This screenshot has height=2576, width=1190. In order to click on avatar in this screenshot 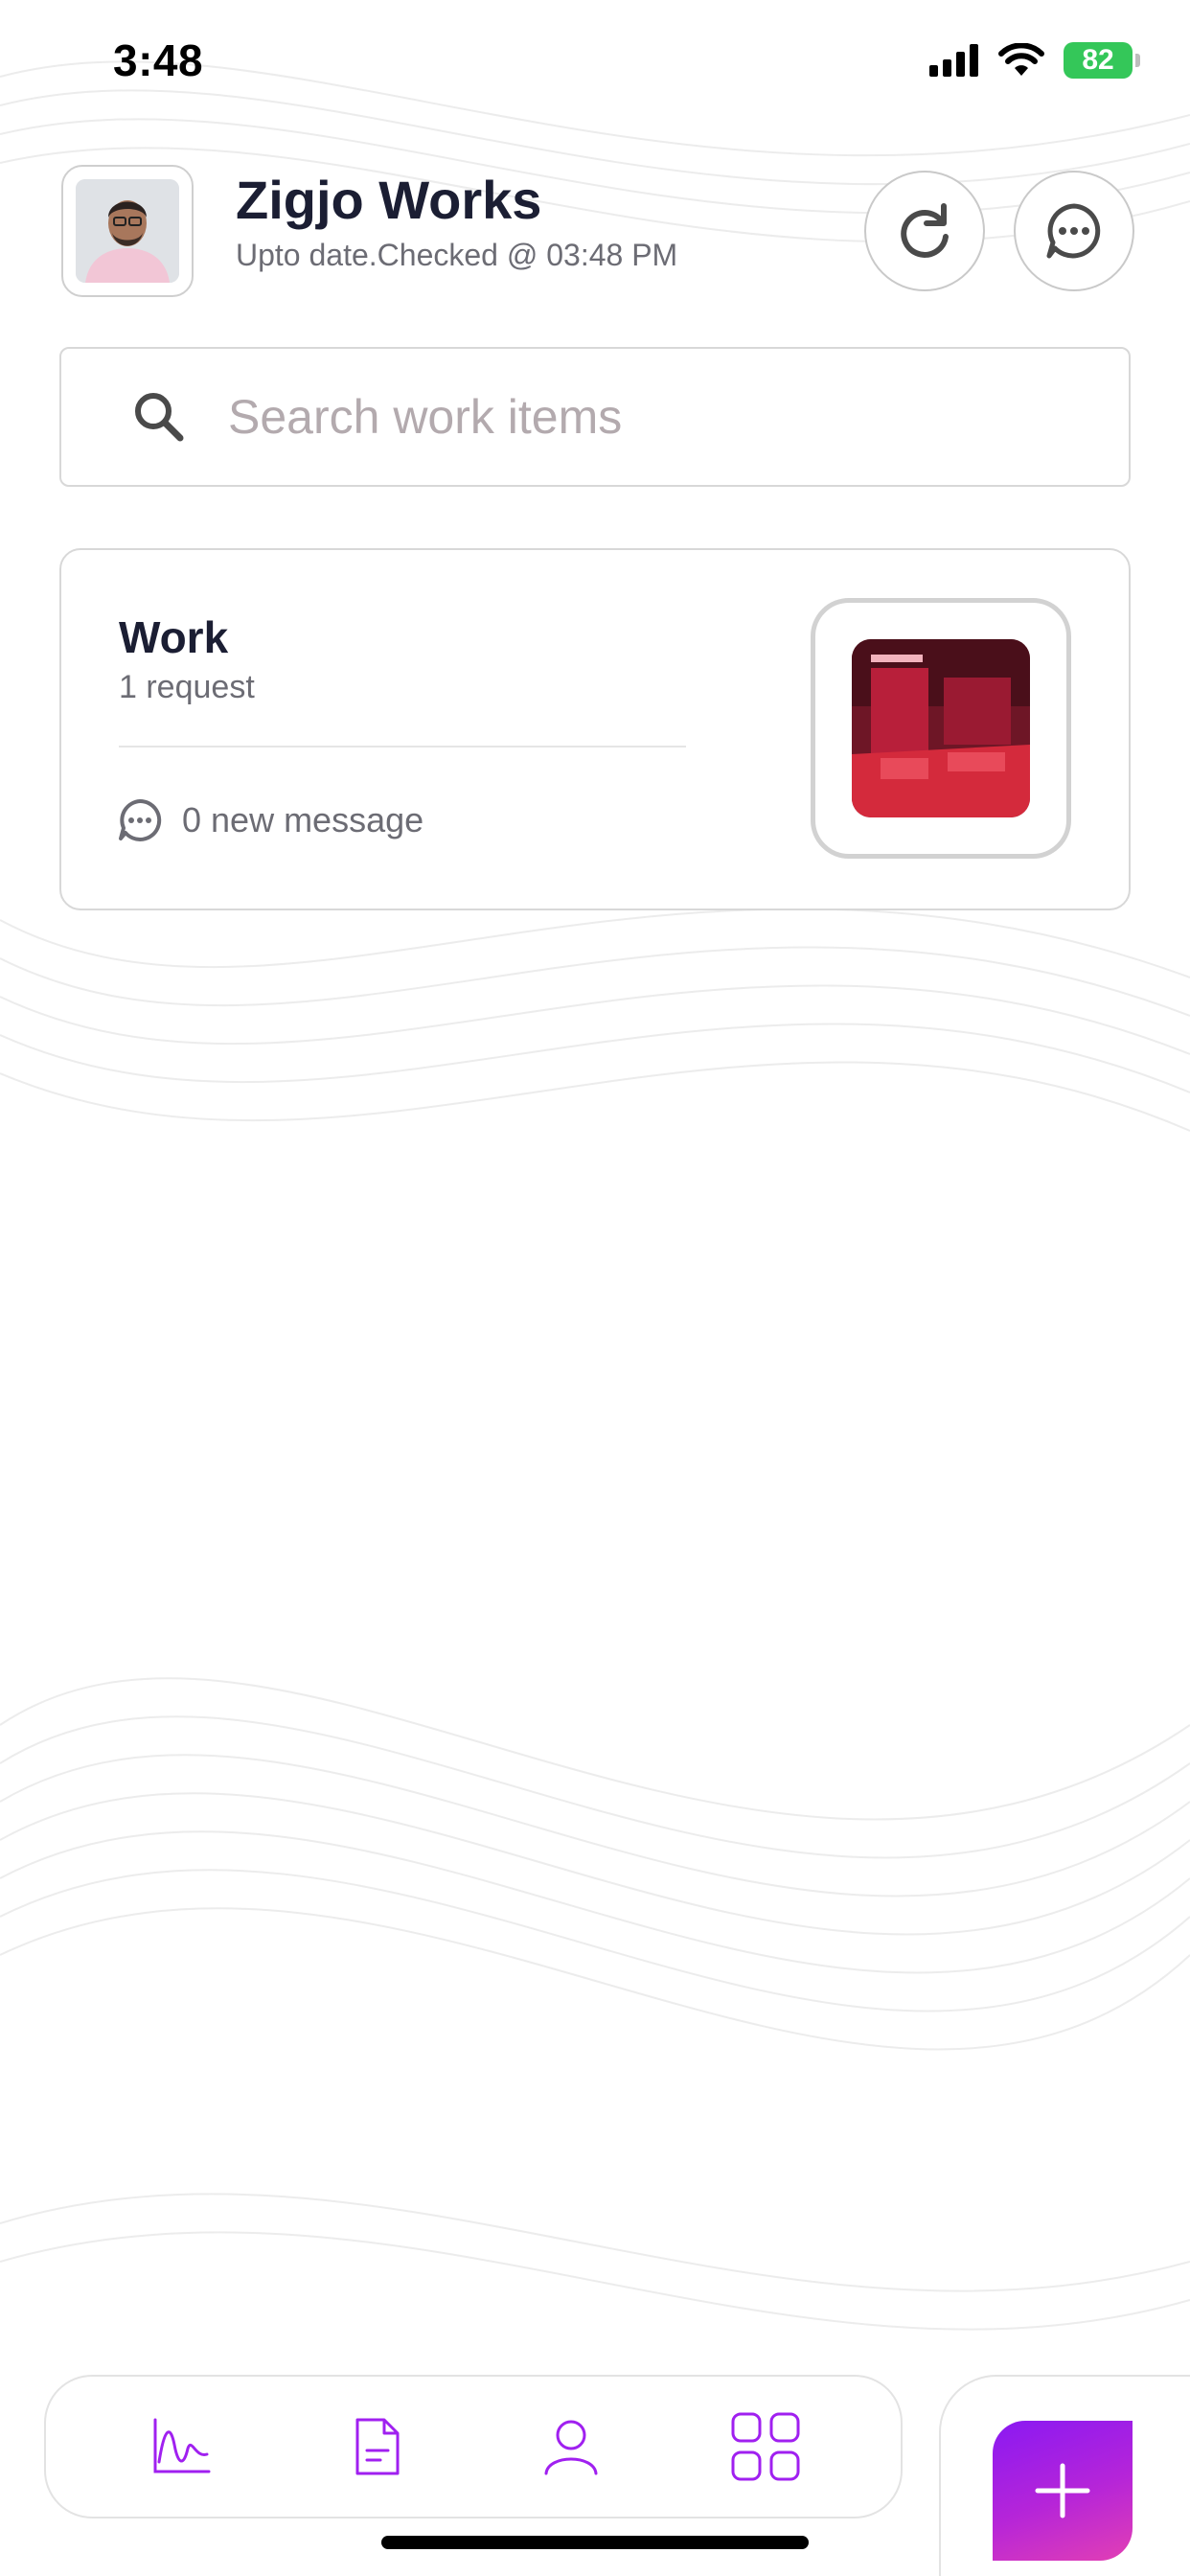, I will do `click(128, 231)`.